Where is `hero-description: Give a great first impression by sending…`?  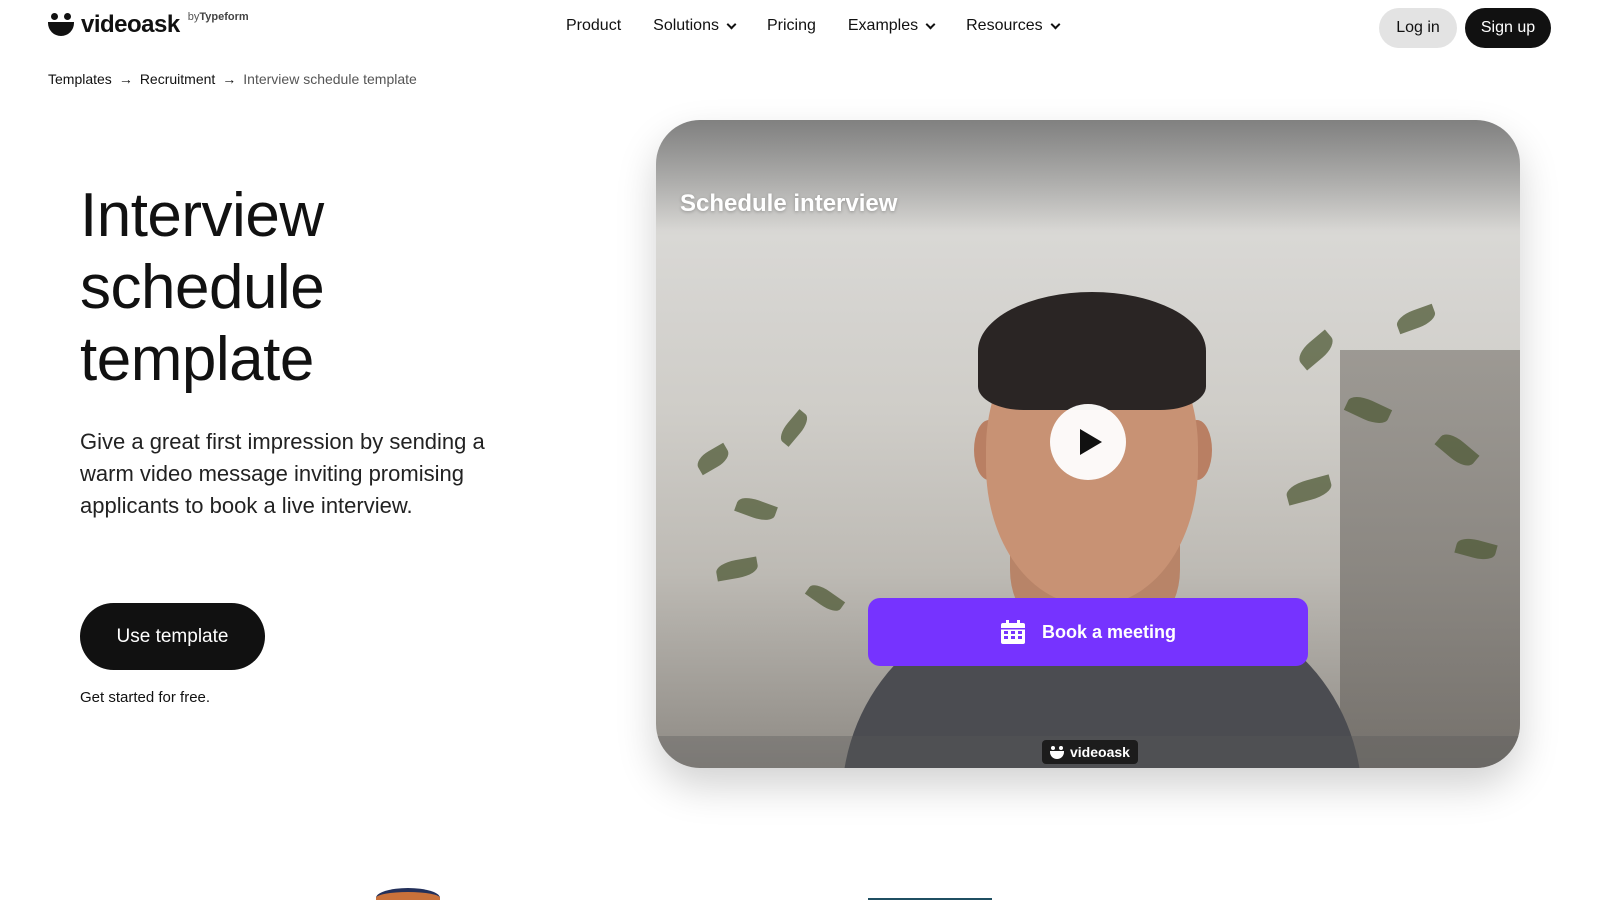 hero-description: Give a great first impression by sending… is located at coordinates (282, 473).